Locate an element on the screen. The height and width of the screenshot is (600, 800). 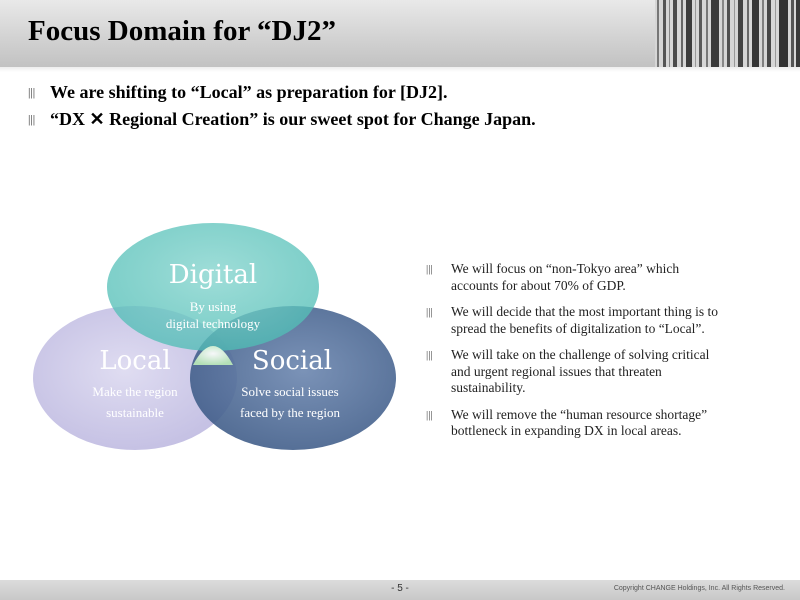
social-desc-1: Solve social issues is located at coordinates (290, 391).